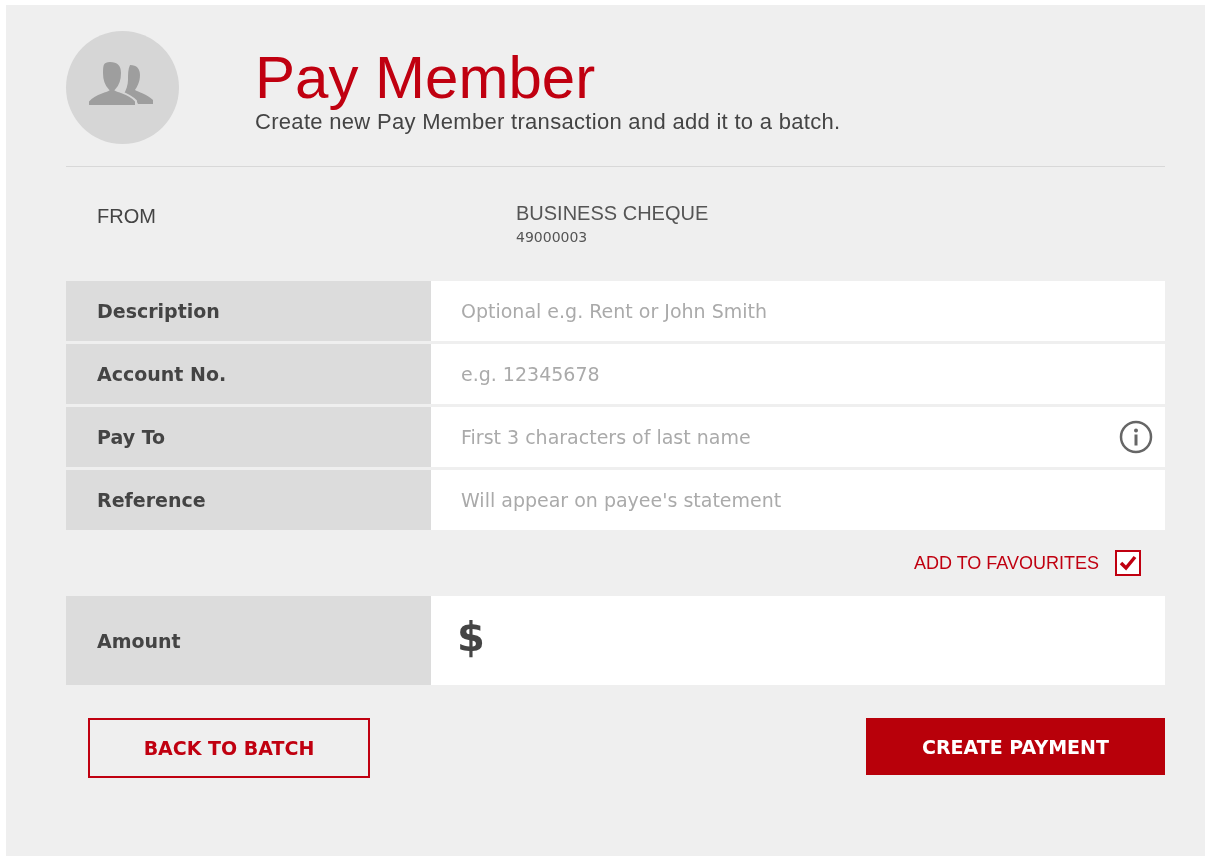 The width and height of the screenshot is (1205, 856). What do you see at coordinates (612, 213) in the screenshot?
I see `account-name: BUSINESS CHEQUE` at bounding box center [612, 213].